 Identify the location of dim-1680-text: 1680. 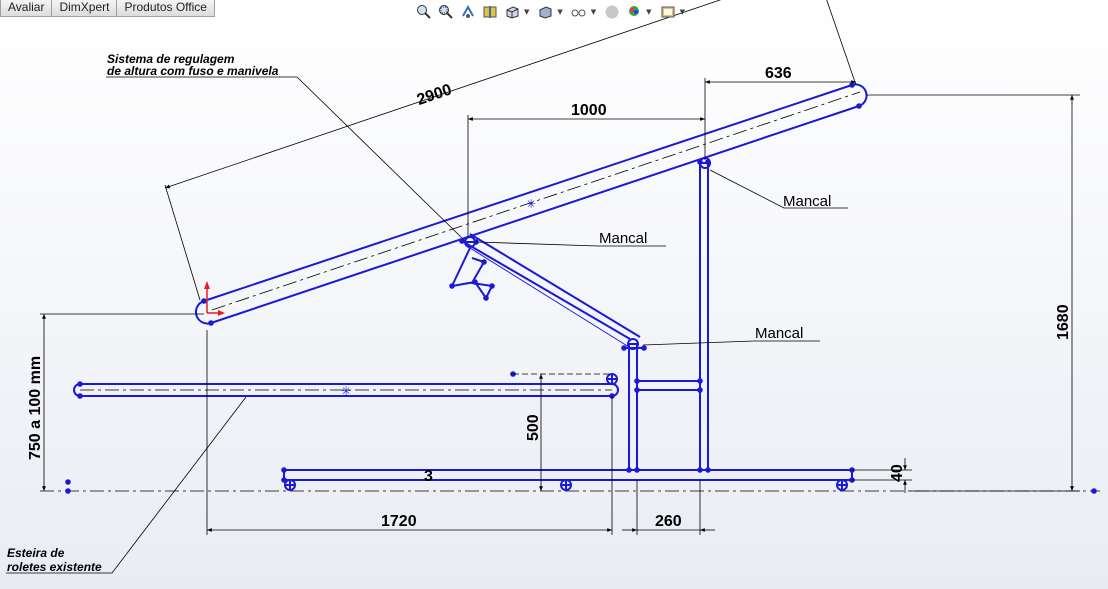
(1063, 322).